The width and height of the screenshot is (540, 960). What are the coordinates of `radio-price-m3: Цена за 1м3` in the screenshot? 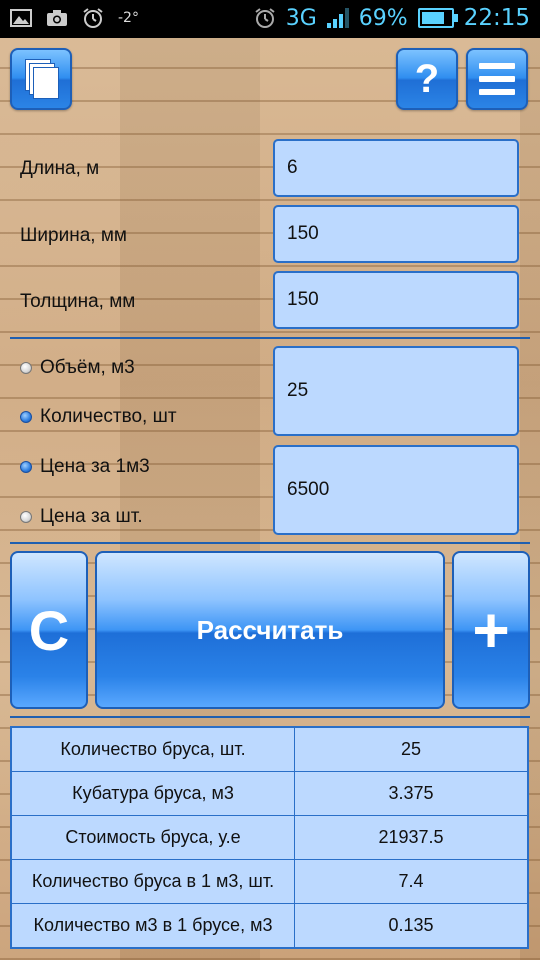 It's located at (85, 467).